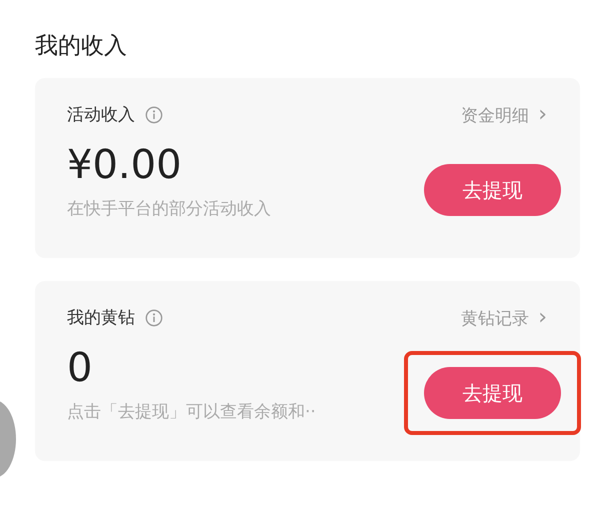 This screenshot has height=518, width=600. I want to click on section-title: 我的收入, so click(81, 46).